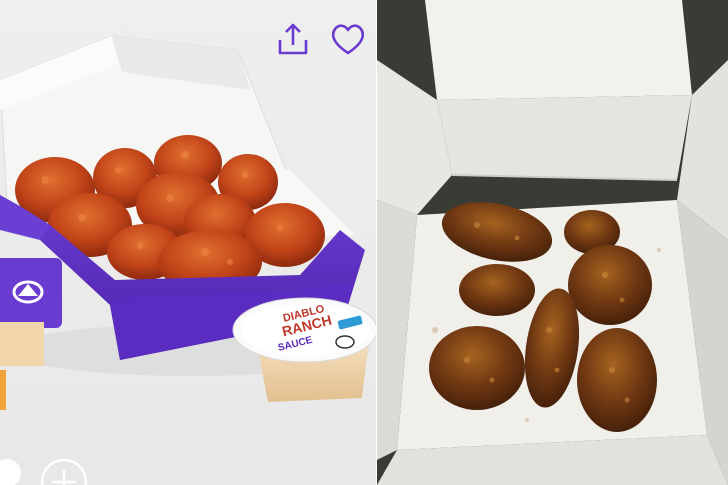  I want to click on plus-icon, so click(64, 471).